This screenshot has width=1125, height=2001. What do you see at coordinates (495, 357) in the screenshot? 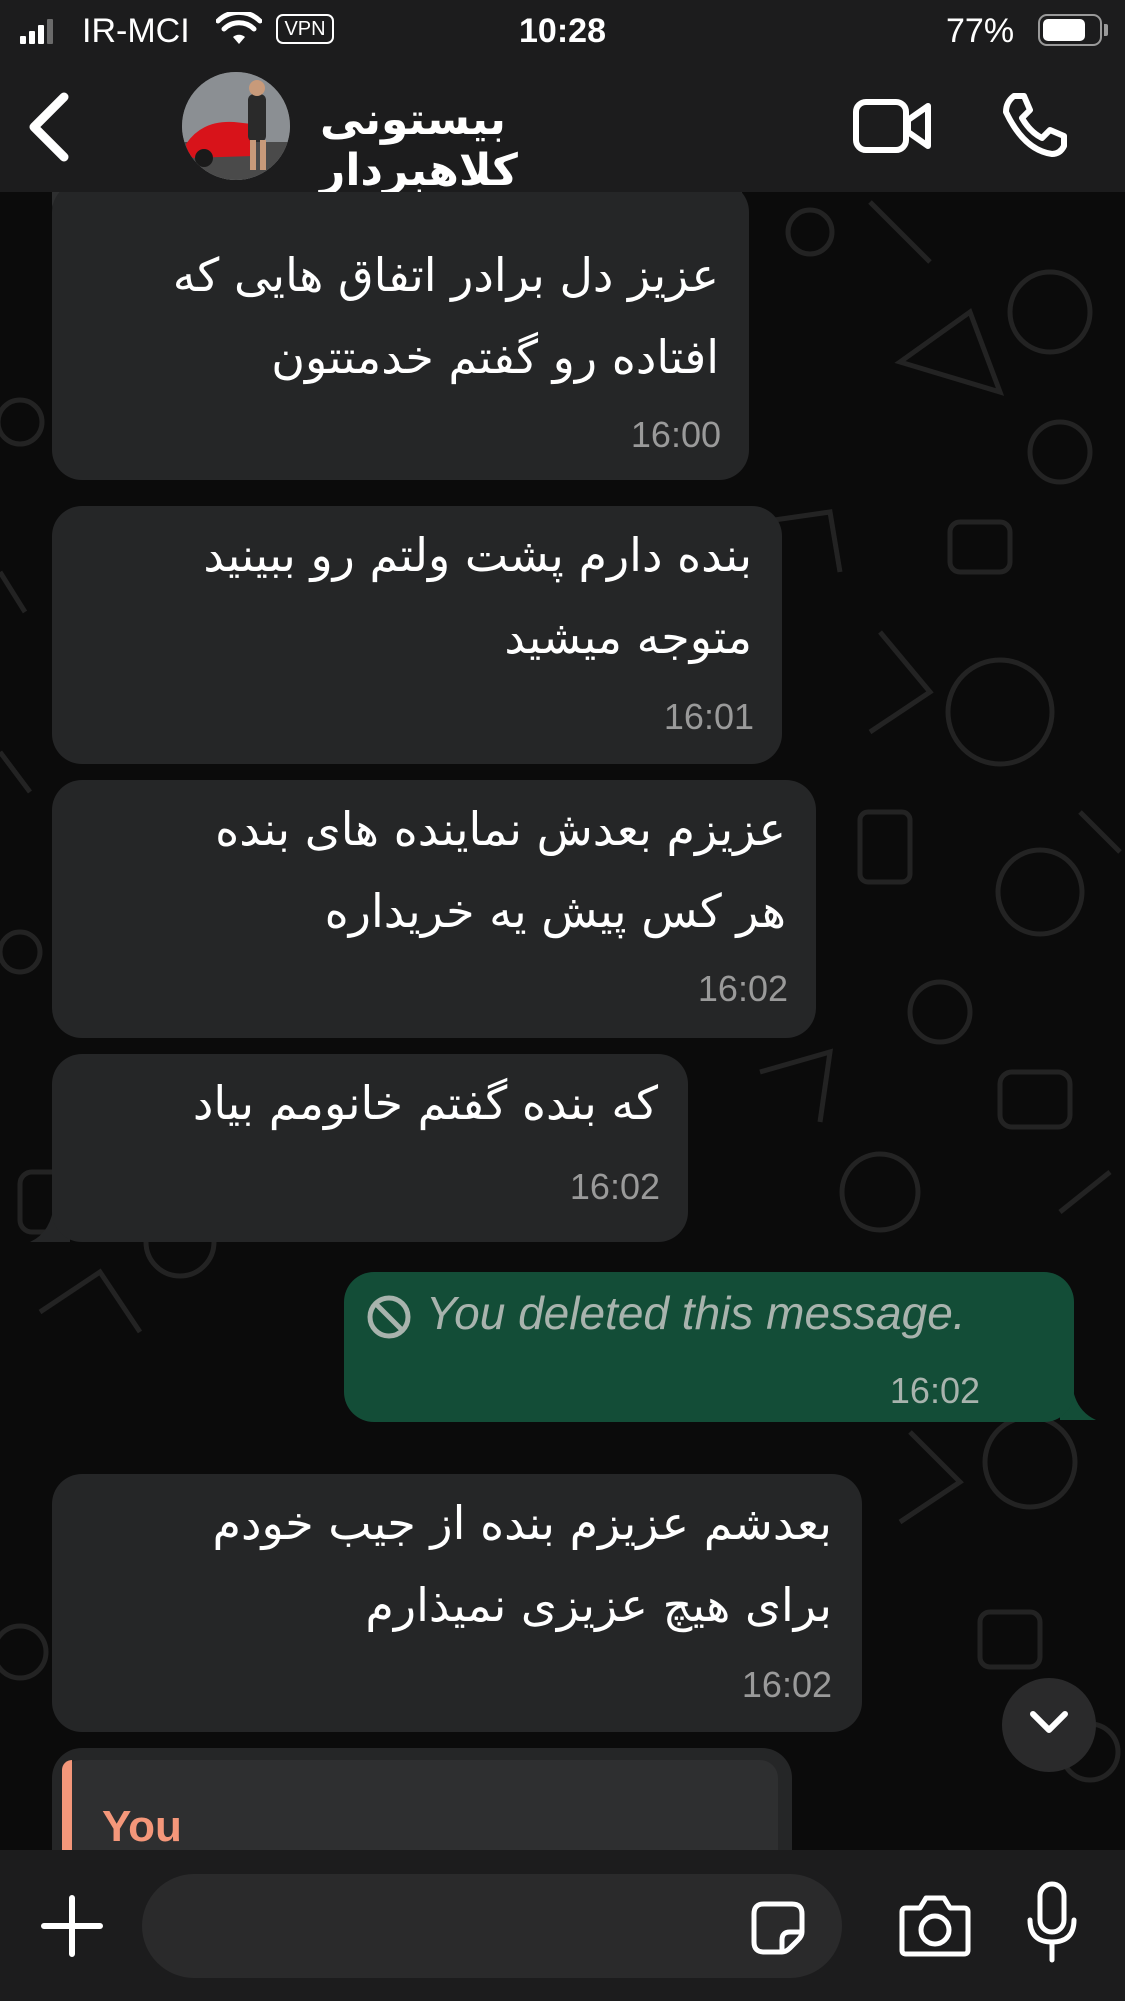
I see `message-line: افتاده رو گفتم خدمتتون` at bounding box center [495, 357].